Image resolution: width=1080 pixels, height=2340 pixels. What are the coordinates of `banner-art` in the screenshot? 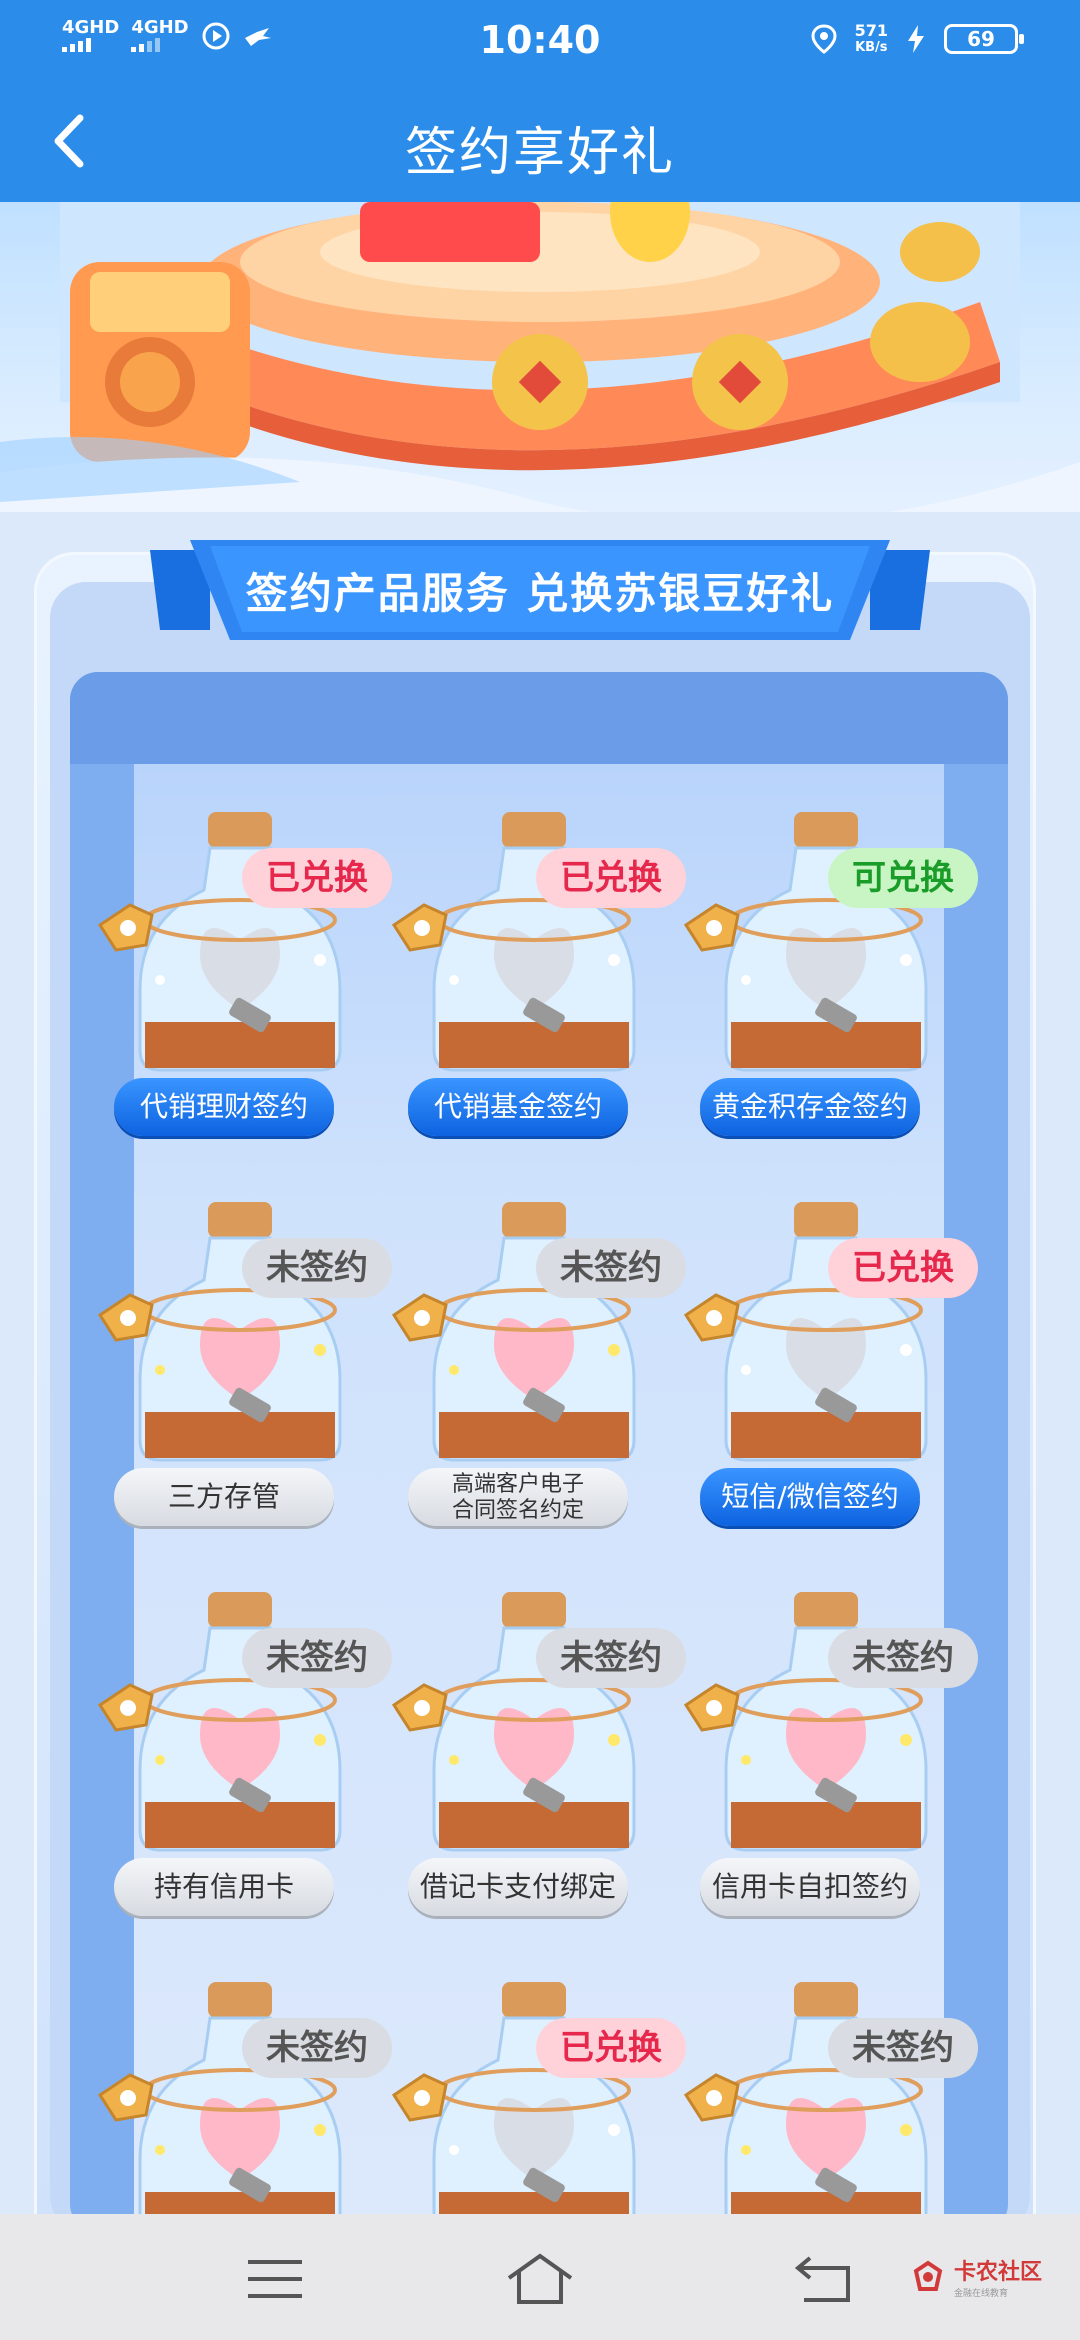 It's located at (540, 357).